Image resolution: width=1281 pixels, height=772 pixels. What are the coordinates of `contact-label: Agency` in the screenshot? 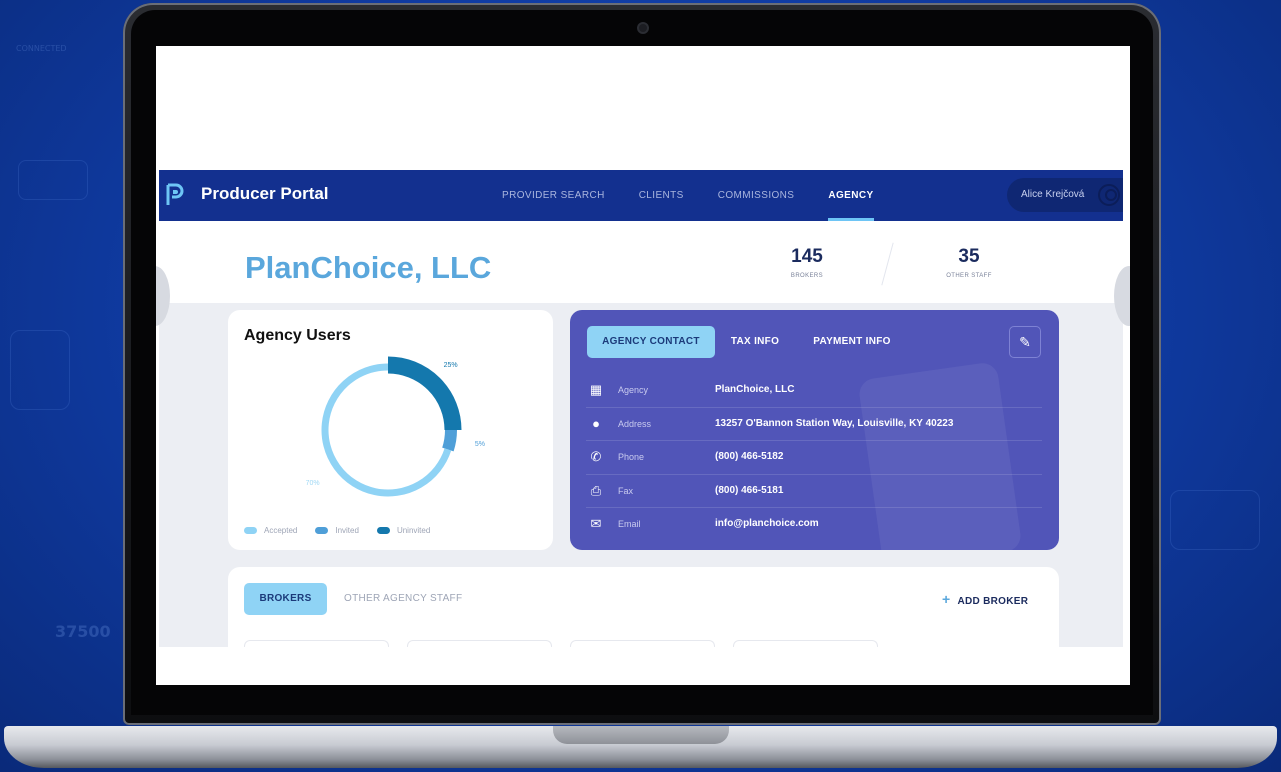 It's located at (633, 390).